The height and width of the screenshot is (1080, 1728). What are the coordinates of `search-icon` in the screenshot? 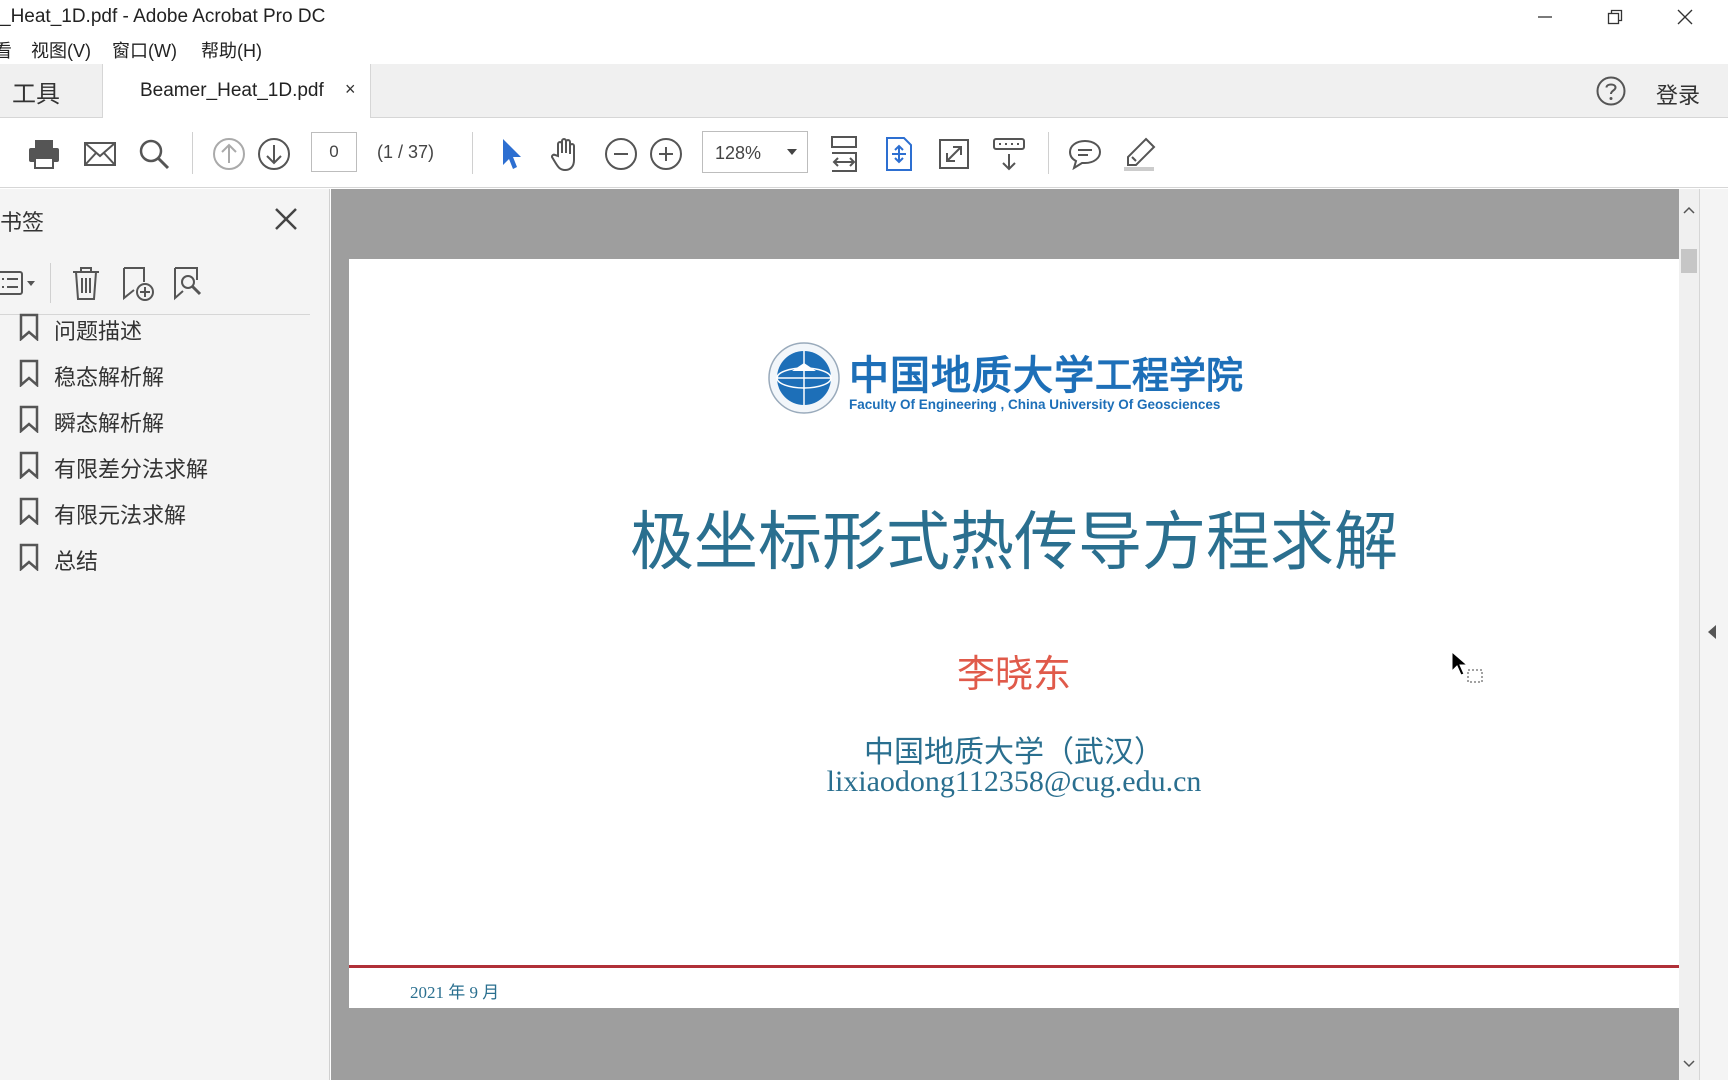 It's located at (154, 154).